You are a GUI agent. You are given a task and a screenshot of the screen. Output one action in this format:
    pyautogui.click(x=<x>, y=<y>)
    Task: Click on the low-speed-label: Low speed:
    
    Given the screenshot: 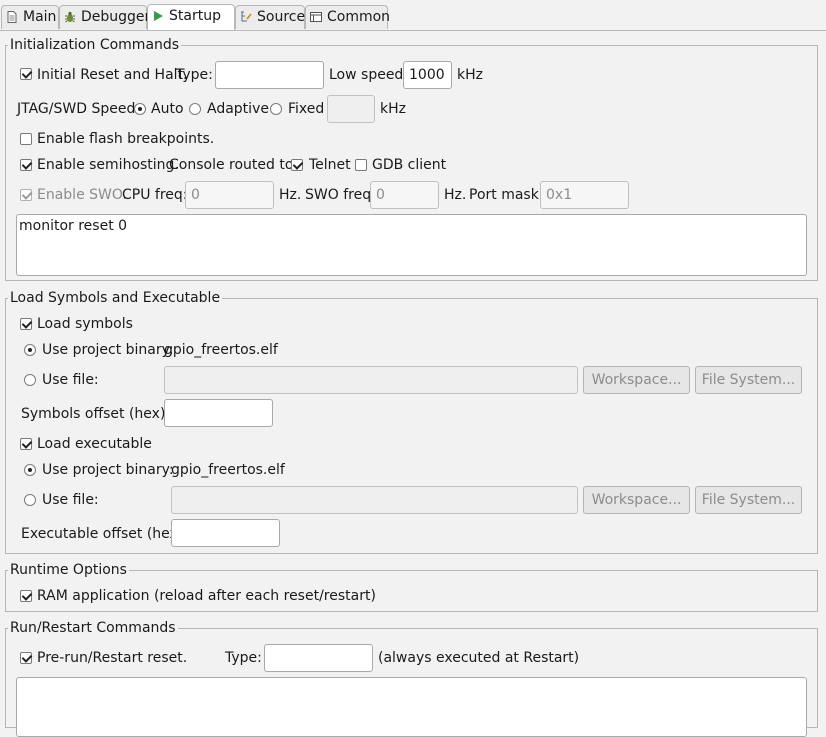 What is the action you would take?
    pyautogui.click(x=369, y=75)
    